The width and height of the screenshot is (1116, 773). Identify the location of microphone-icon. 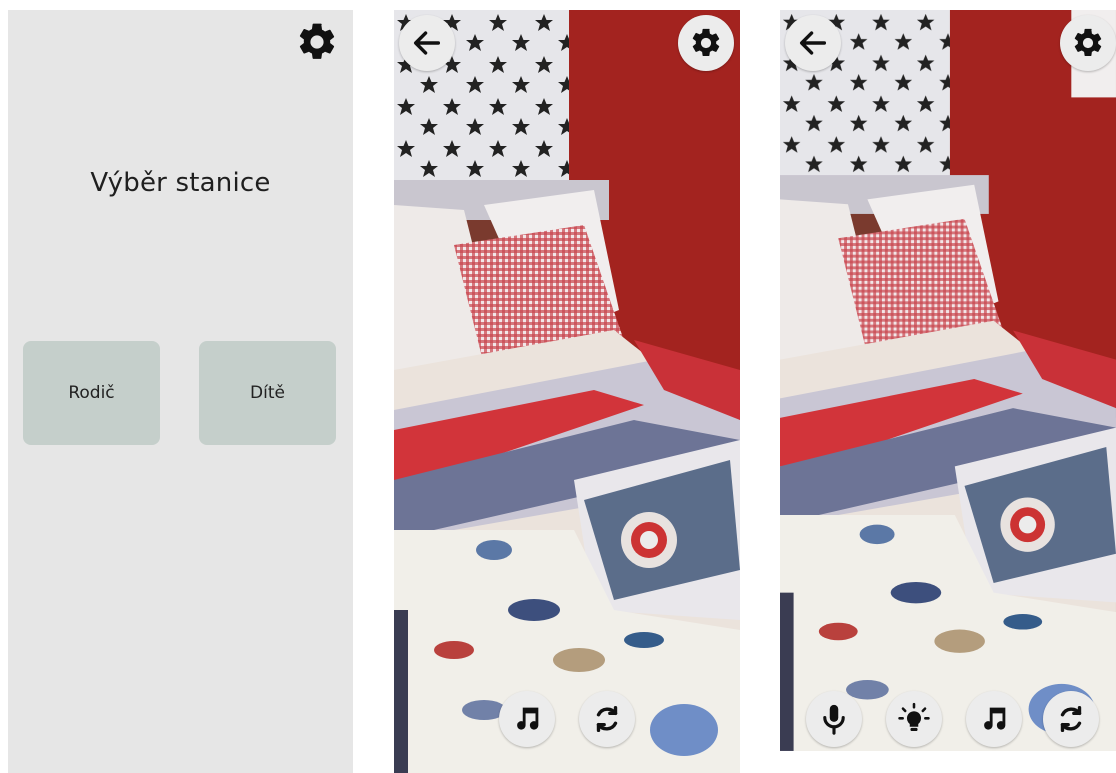
(834, 719).